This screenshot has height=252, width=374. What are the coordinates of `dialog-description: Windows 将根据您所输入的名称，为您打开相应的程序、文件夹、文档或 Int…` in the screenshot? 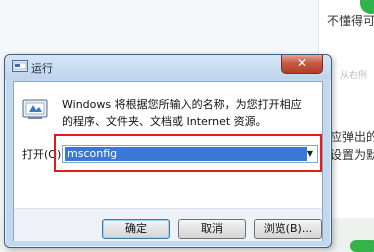 It's located at (182, 113).